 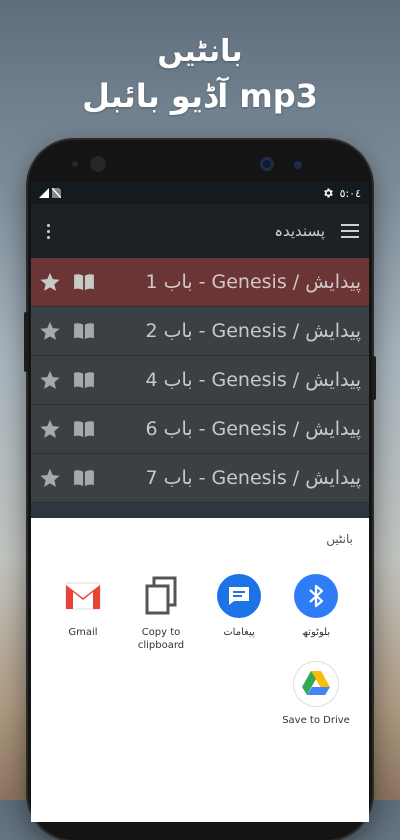 I want to click on toolbar-title: پسندیدہ, so click(x=299, y=231).